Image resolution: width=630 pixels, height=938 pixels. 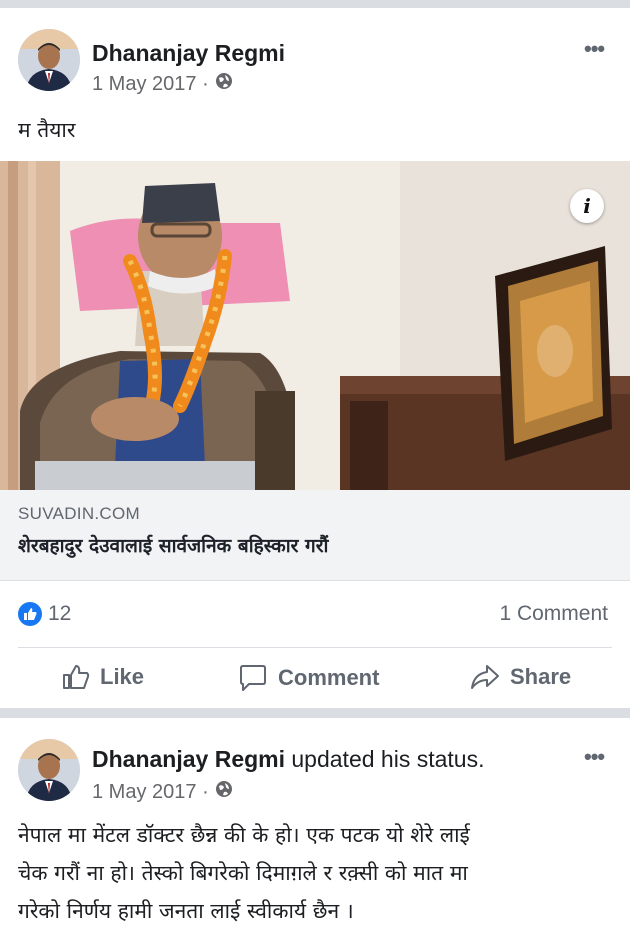 I want to click on divider, so click(x=315, y=647).